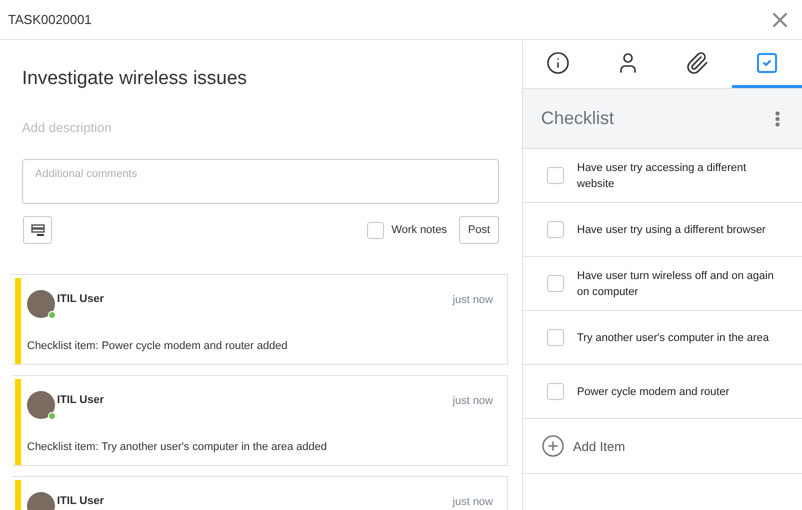 The image size is (802, 510). Describe the element at coordinates (134, 78) in the screenshot. I see `task-title: Investigate wireless issues` at that location.